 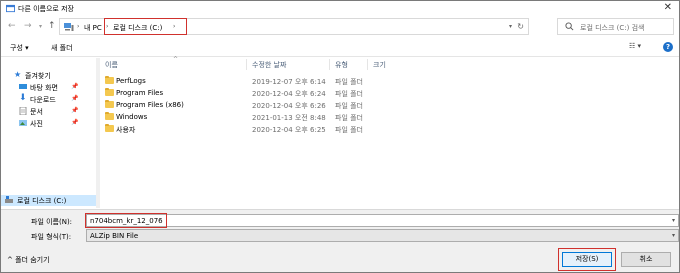 I want to click on help-icon: ?, so click(x=668, y=47).